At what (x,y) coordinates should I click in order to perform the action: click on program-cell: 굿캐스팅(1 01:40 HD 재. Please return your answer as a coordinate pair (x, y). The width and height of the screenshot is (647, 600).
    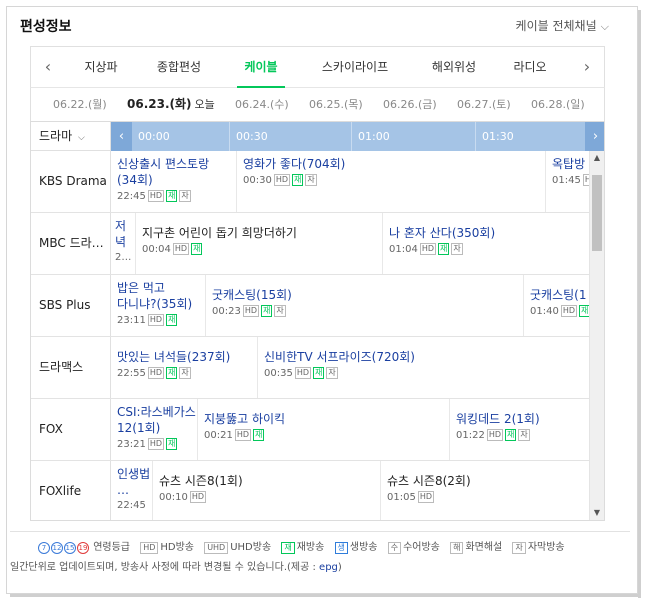
    Looking at the image, I should click on (557, 305).